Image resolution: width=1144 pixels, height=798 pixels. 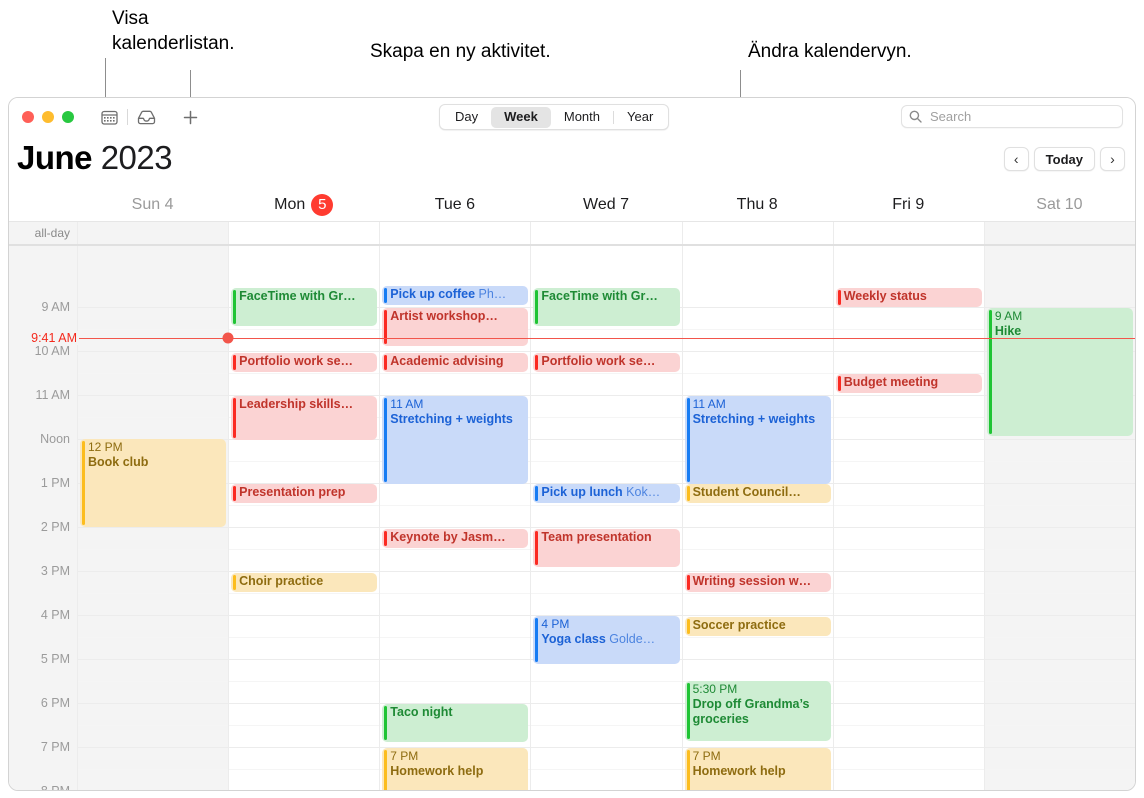 What do you see at coordinates (190, 117) in the screenshot?
I see `new-event-button` at bounding box center [190, 117].